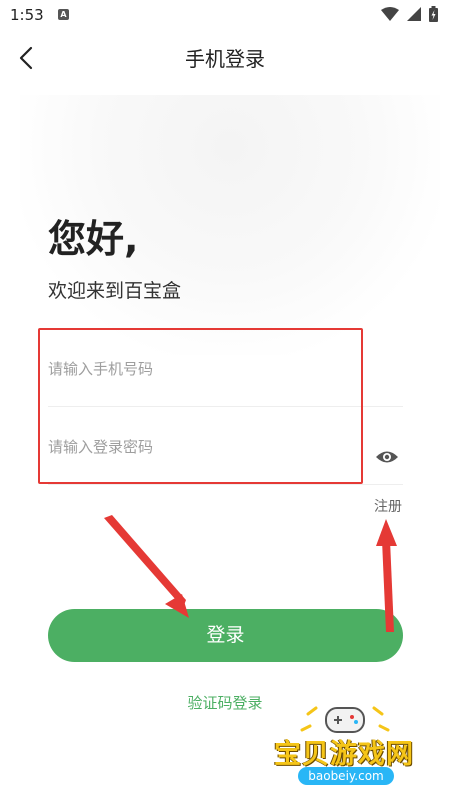  Describe the element at coordinates (433, 14) in the screenshot. I see `battery-icon` at that location.